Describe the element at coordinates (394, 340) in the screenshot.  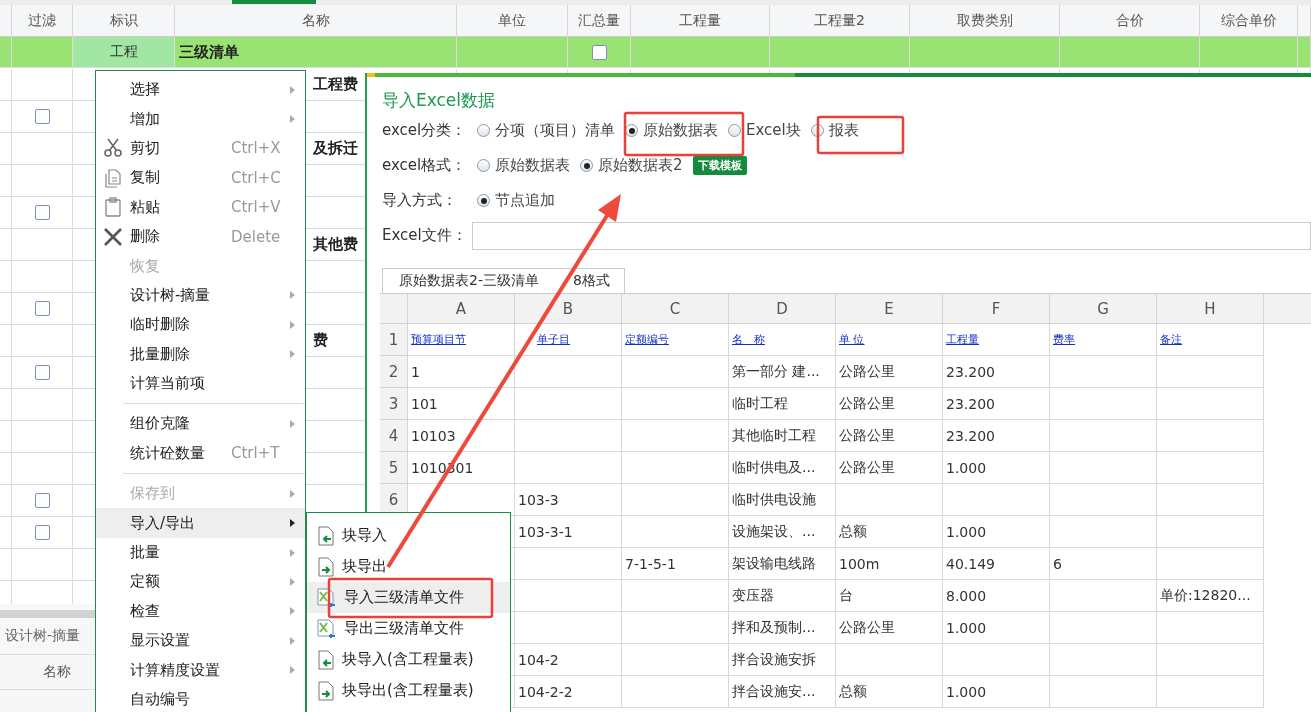
I see `row-number: 1` at that location.